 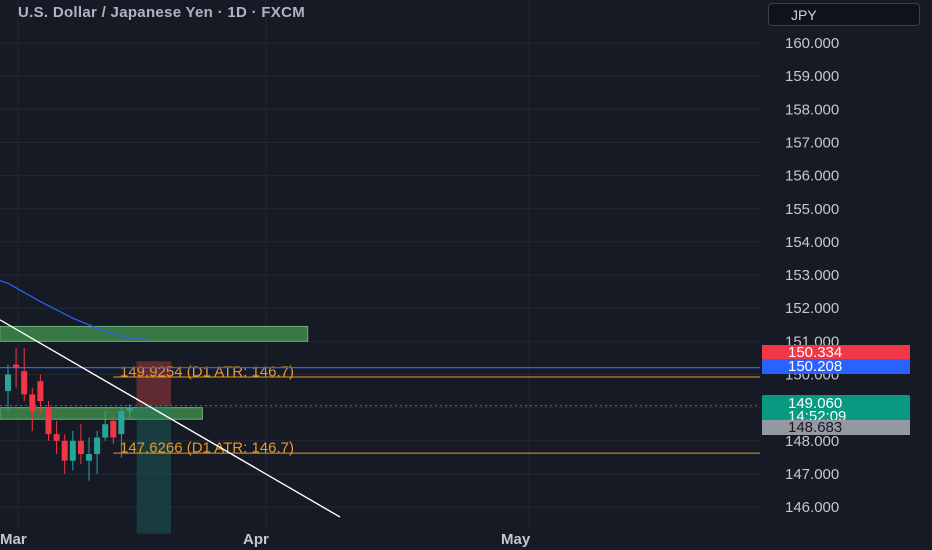 What do you see at coordinates (812, 142) in the screenshot?
I see `price-tick-label: 157.000` at bounding box center [812, 142].